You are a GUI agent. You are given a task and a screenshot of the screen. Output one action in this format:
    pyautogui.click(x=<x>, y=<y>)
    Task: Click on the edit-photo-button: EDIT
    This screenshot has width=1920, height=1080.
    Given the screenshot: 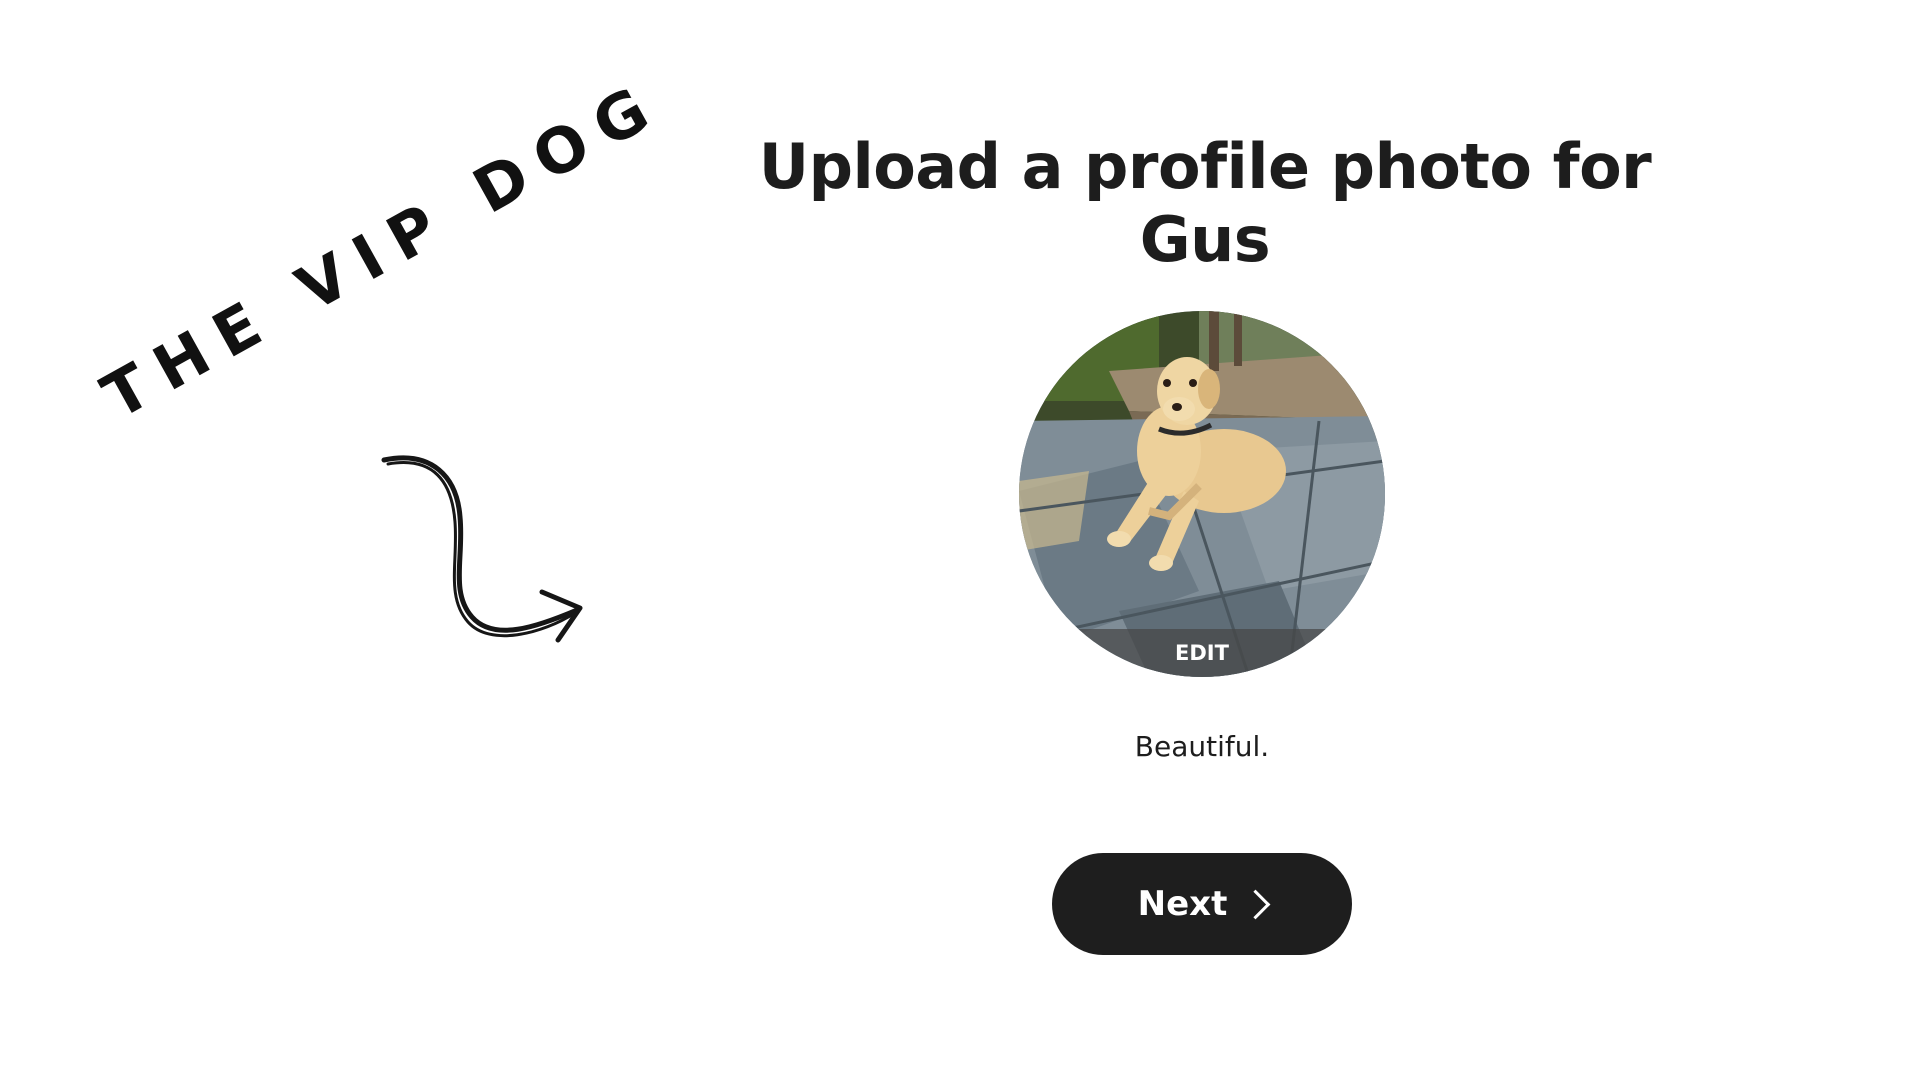 What is the action you would take?
    pyautogui.click(x=1202, y=653)
    